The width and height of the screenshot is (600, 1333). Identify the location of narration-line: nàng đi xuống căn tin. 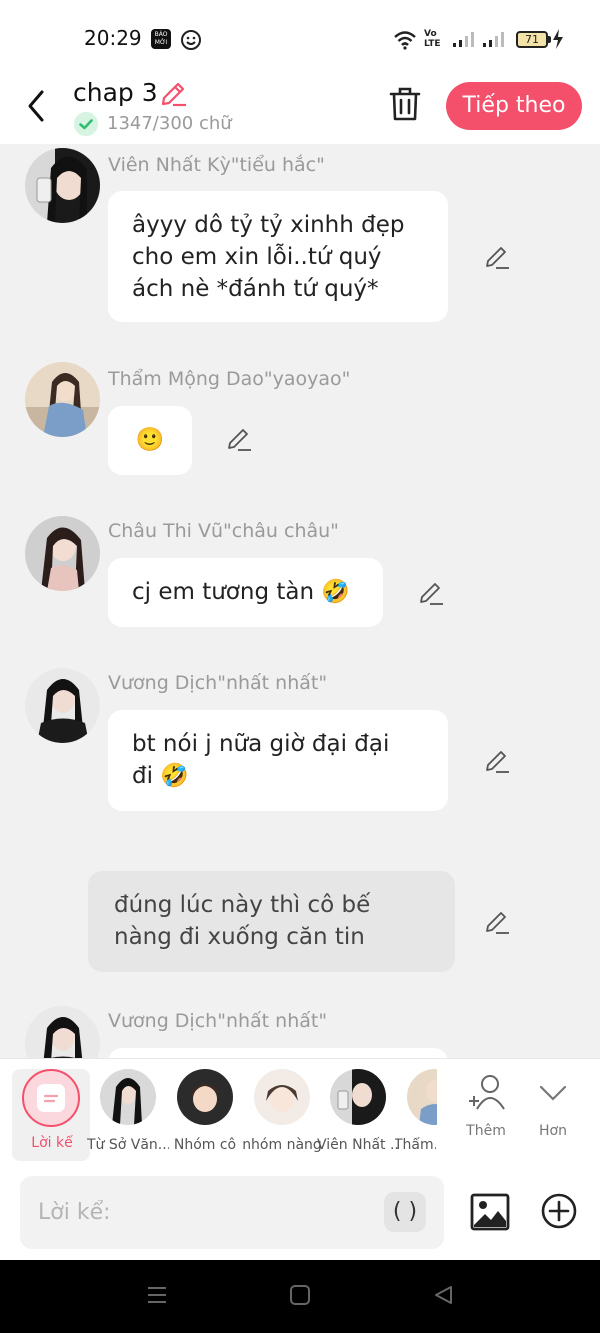
(239, 937).